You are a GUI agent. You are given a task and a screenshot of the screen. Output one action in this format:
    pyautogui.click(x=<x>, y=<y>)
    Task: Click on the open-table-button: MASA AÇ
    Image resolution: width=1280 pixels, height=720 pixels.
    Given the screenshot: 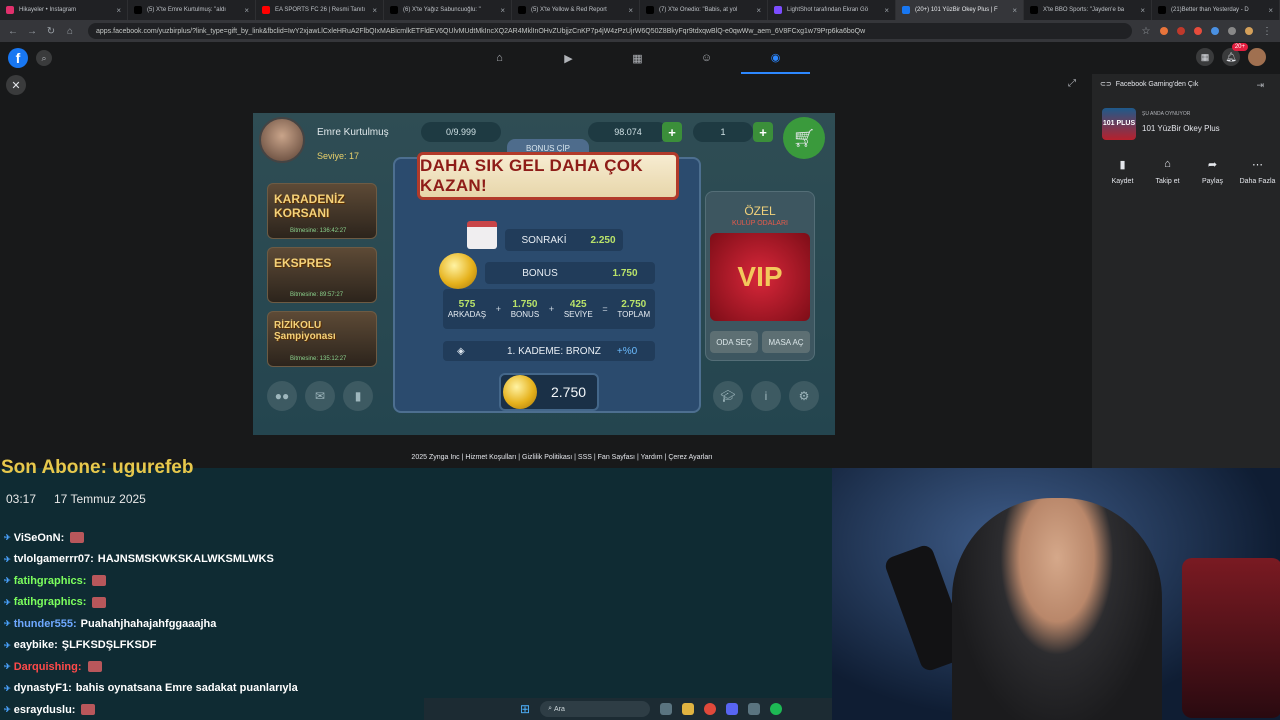 What is the action you would take?
    pyautogui.click(x=786, y=342)
    